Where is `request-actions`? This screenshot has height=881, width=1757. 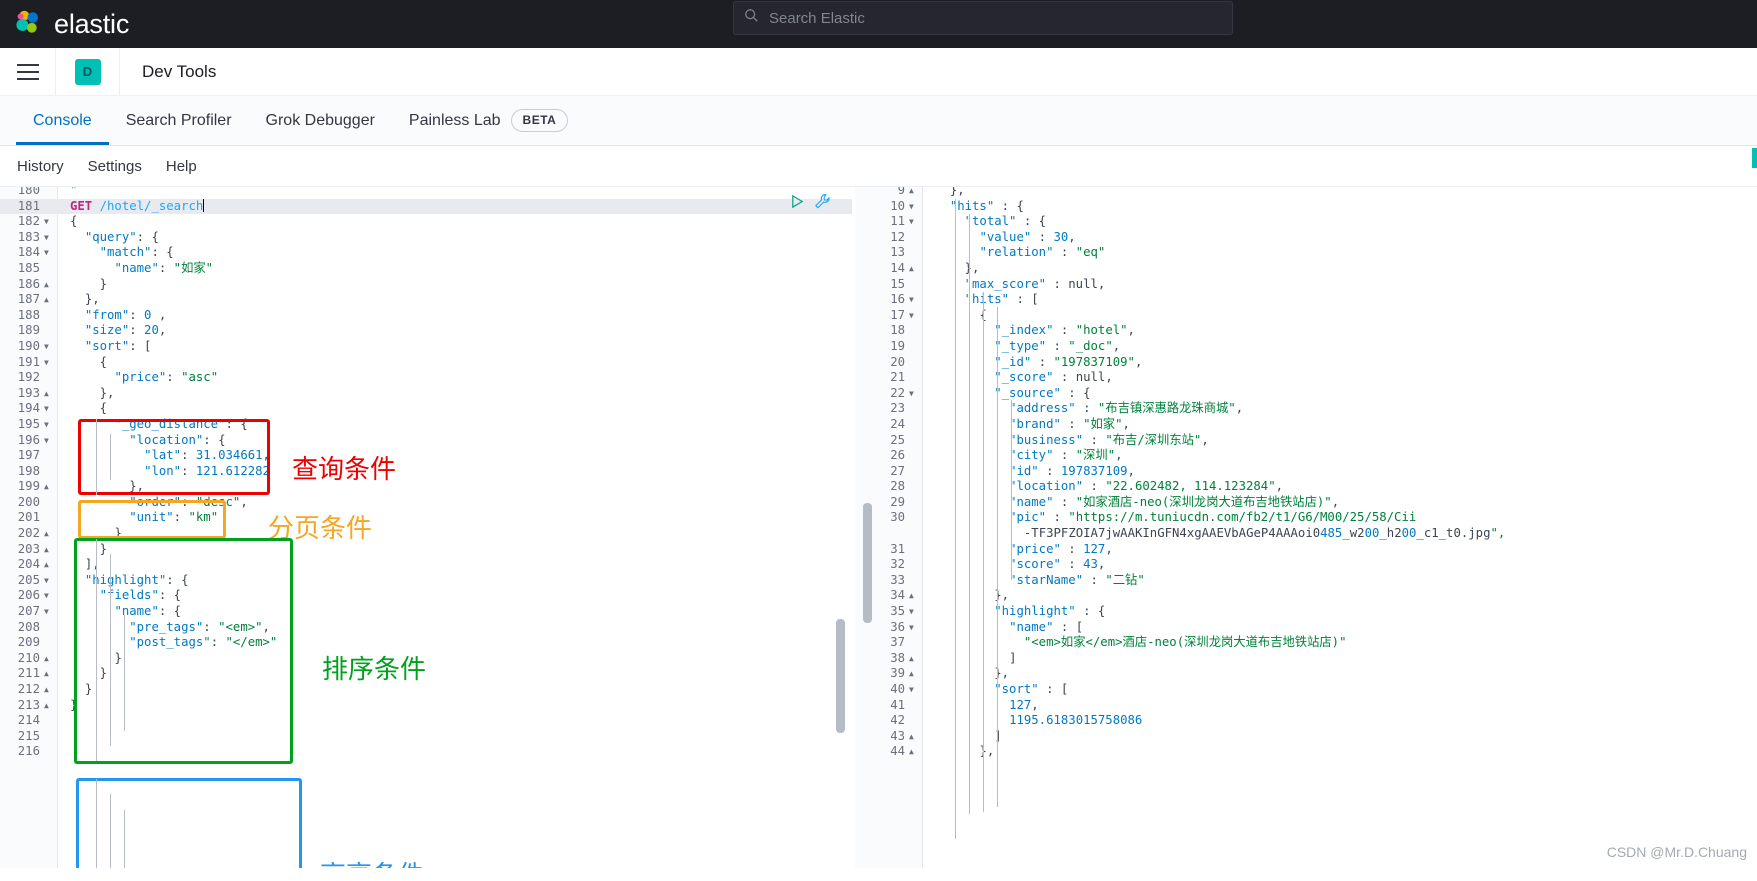 request-actions is located at coordinates (810, 204).